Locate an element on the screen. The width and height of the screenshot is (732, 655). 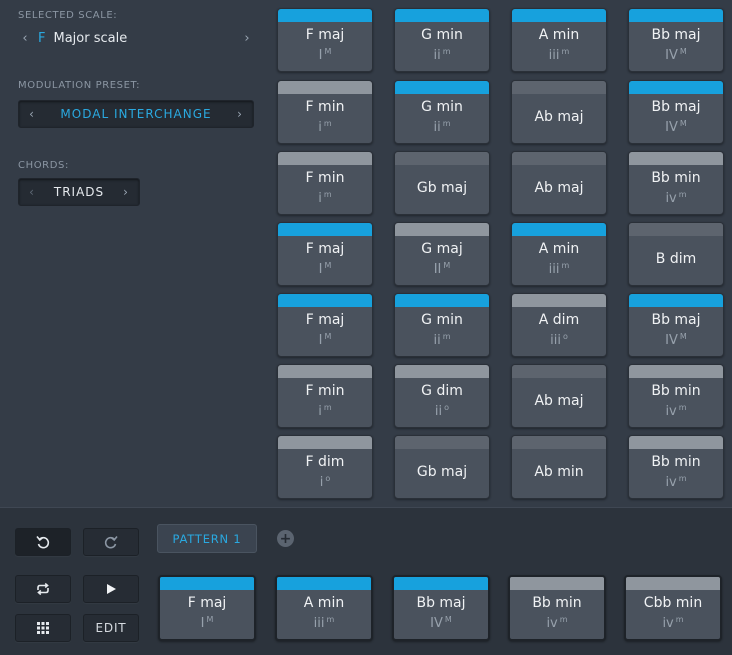
undo-button is located at coordinates (43, 542).